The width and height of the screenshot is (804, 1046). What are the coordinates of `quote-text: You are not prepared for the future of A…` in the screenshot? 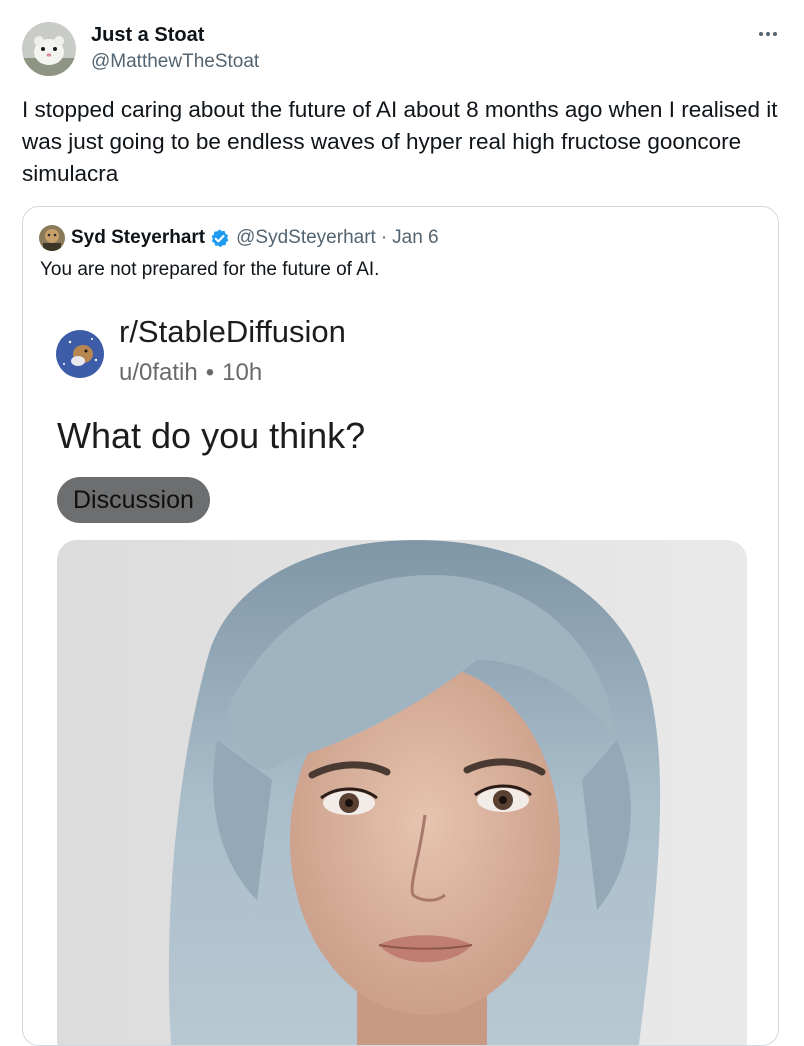 It's located at (210, 269).